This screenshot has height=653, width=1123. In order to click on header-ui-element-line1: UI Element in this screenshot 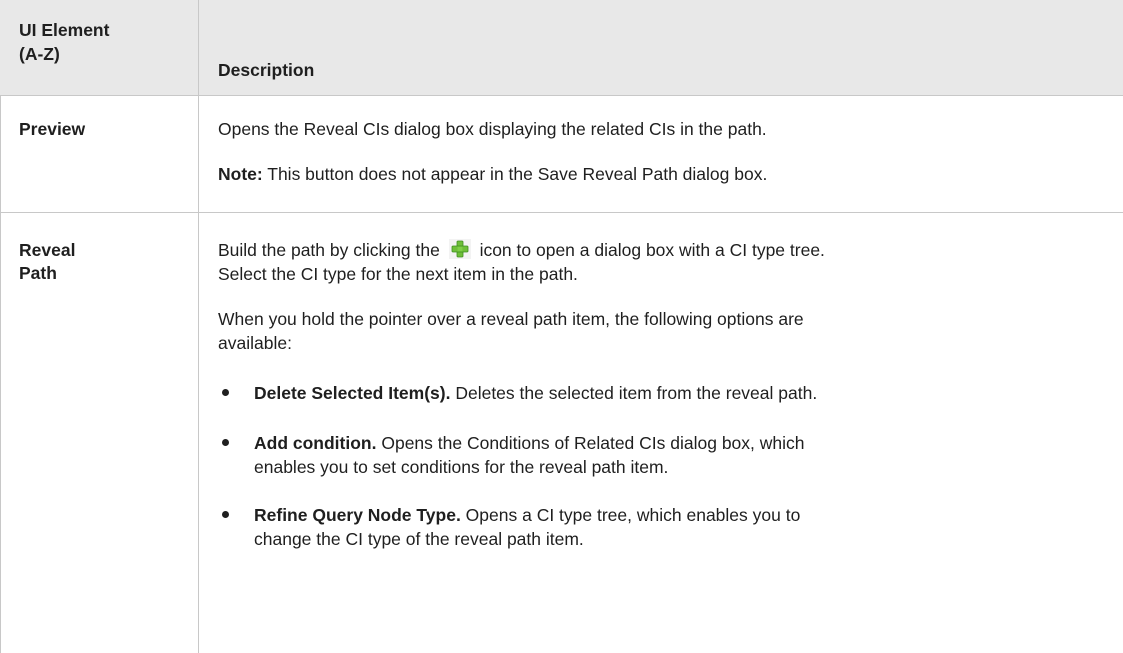, I will do `click(64, 30)`.